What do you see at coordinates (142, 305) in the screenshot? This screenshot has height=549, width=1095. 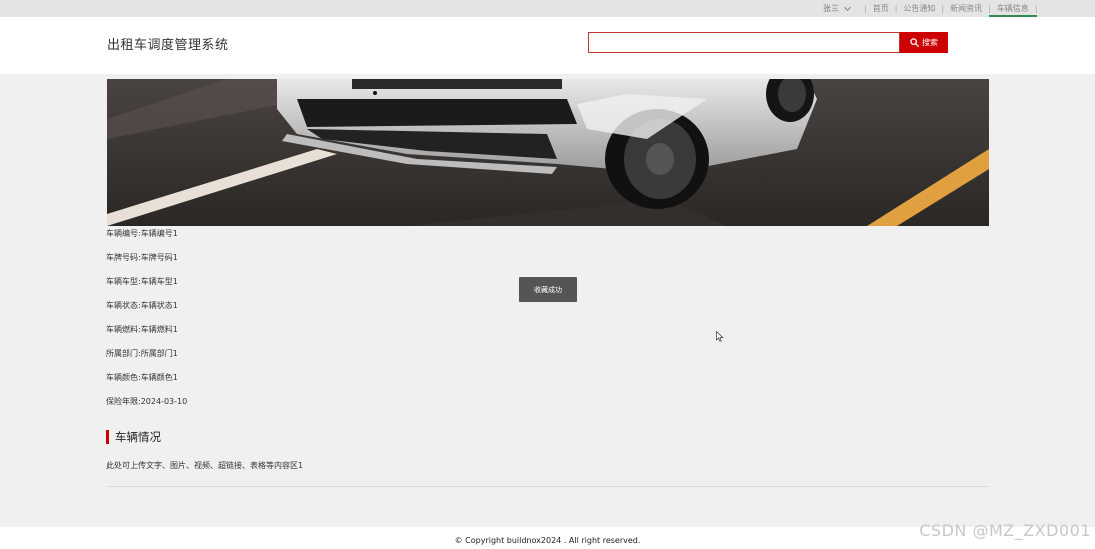 I see `vehicle-status: 车辆状态:车辆状态1` at bounding box center [142, 305].